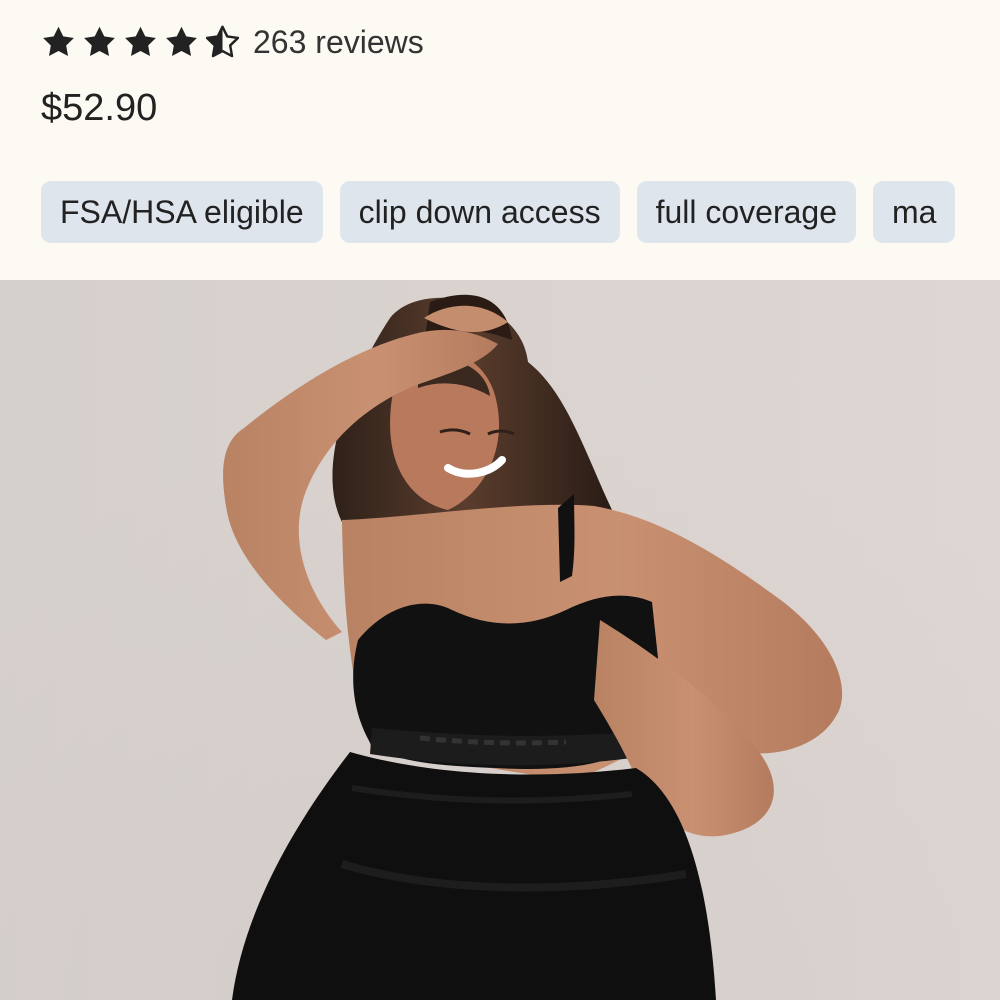 This screenshot has width=1000, height=1000. What do you see at coordinates (222, 41) in the screenshot?
I see `half-star-icon` at bounding box center [222, 41].